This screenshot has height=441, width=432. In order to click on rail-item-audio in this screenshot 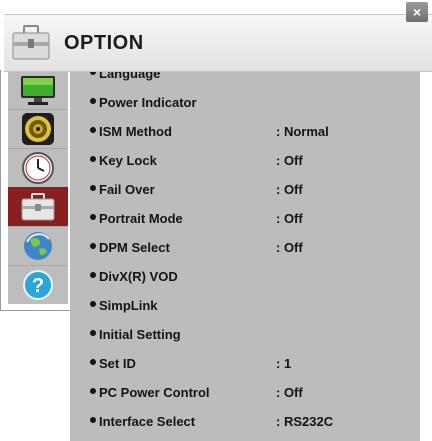, I will do `click(38, 129)`.